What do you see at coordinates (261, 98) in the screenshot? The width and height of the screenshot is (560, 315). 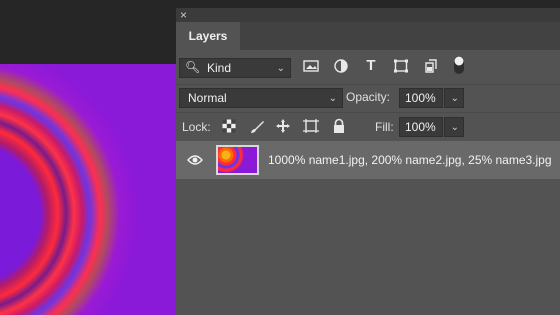 I see `blend-mode-select: Normal ⌄` at bounding box center [261, 98].